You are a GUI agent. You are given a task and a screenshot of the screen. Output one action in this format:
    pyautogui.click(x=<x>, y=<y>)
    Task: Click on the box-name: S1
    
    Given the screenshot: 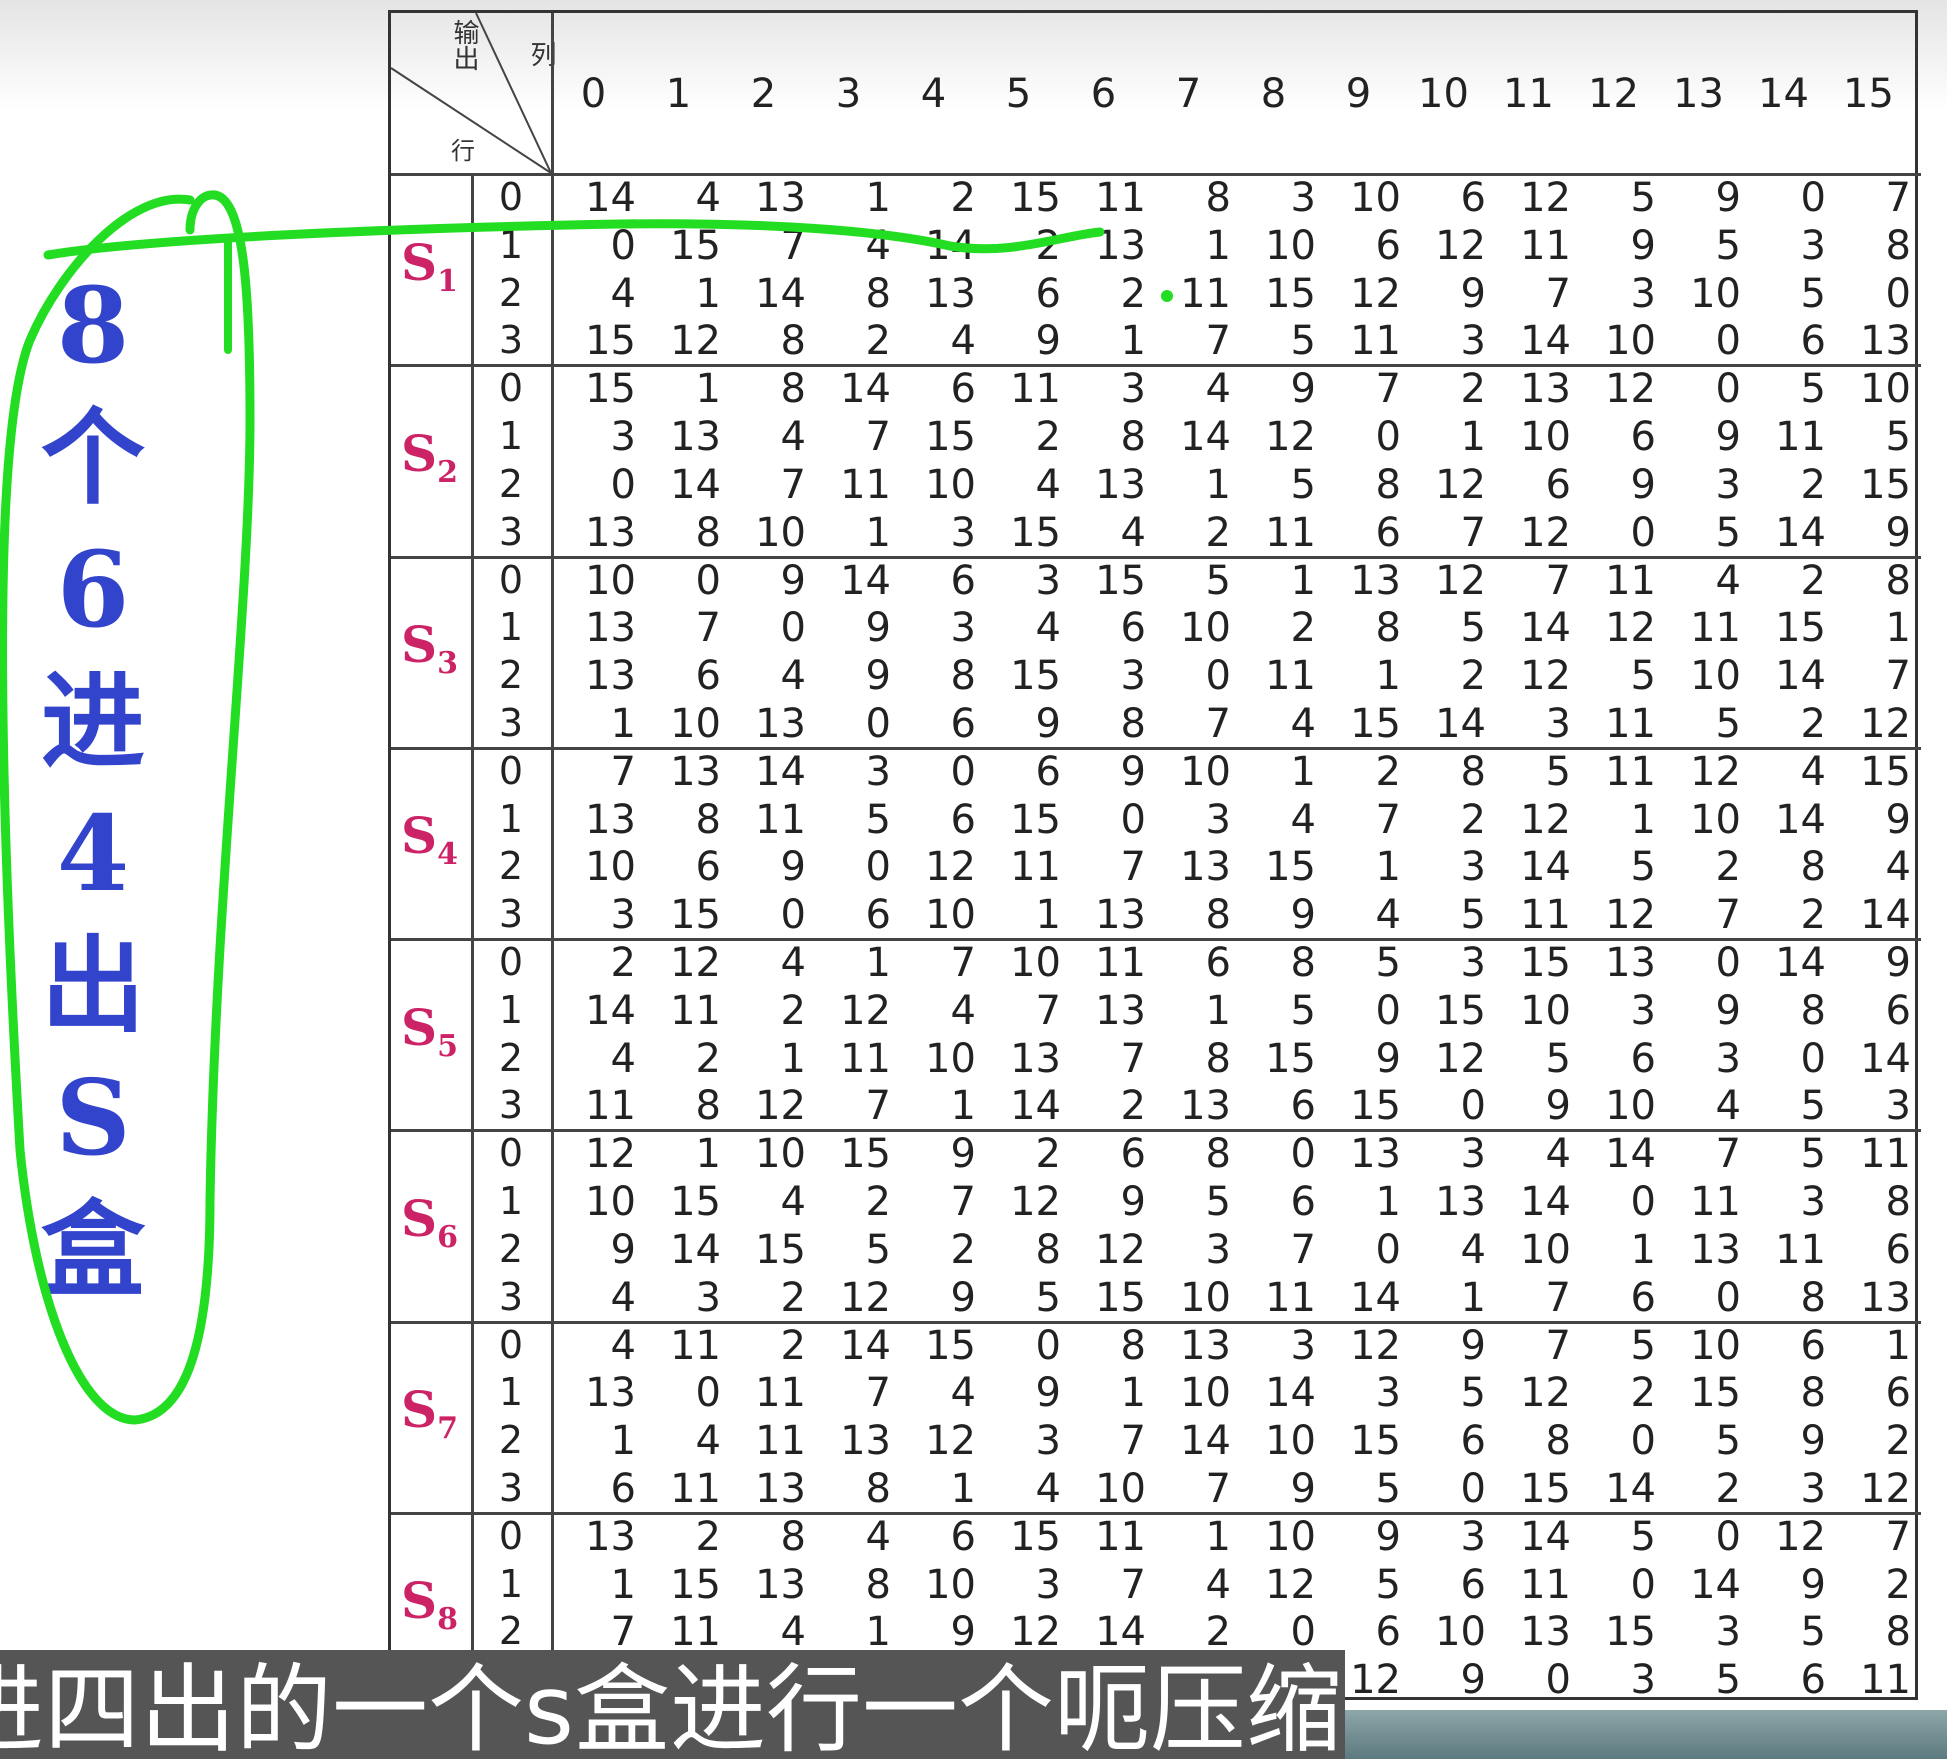 What is the action you would take?
    pyautogui.click(x=429, y=266)
    